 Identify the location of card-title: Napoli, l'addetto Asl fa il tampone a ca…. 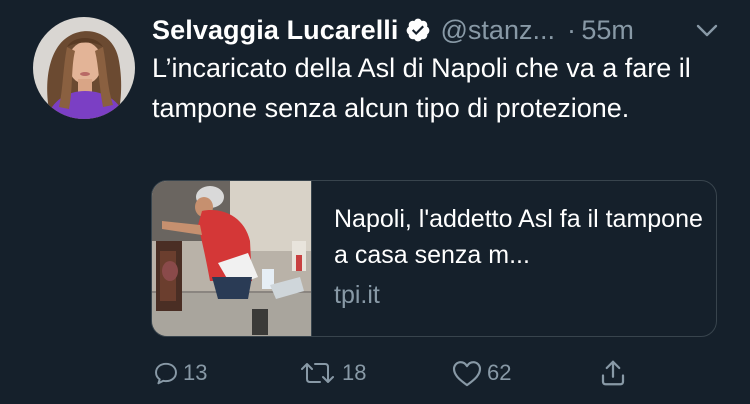
(518, 237).